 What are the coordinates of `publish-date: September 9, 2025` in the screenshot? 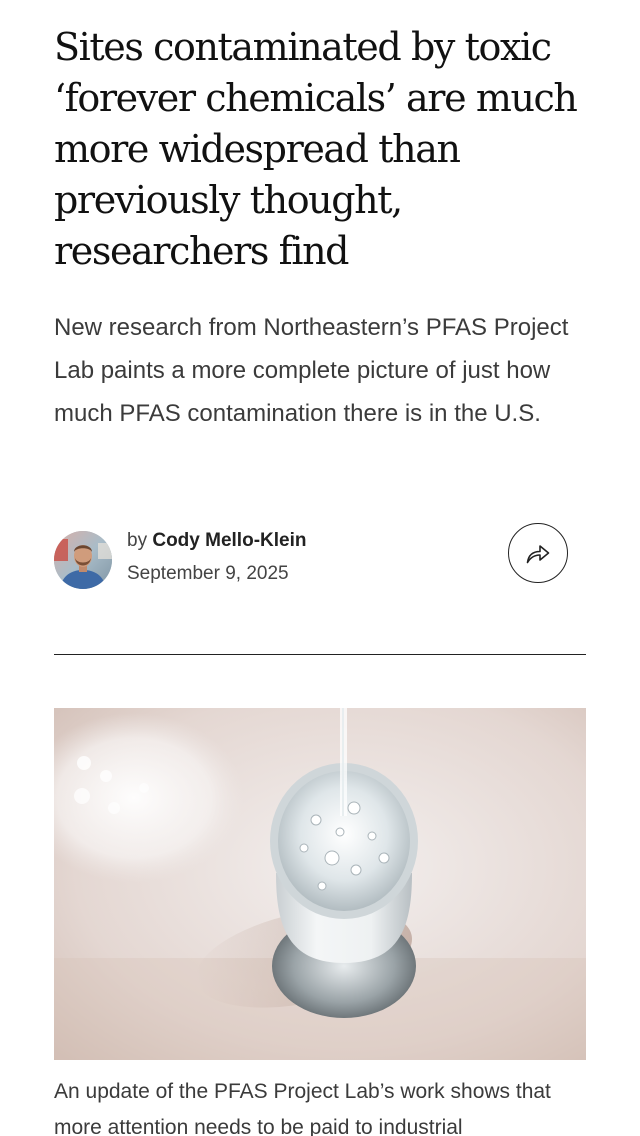 It's located at (208, 573).